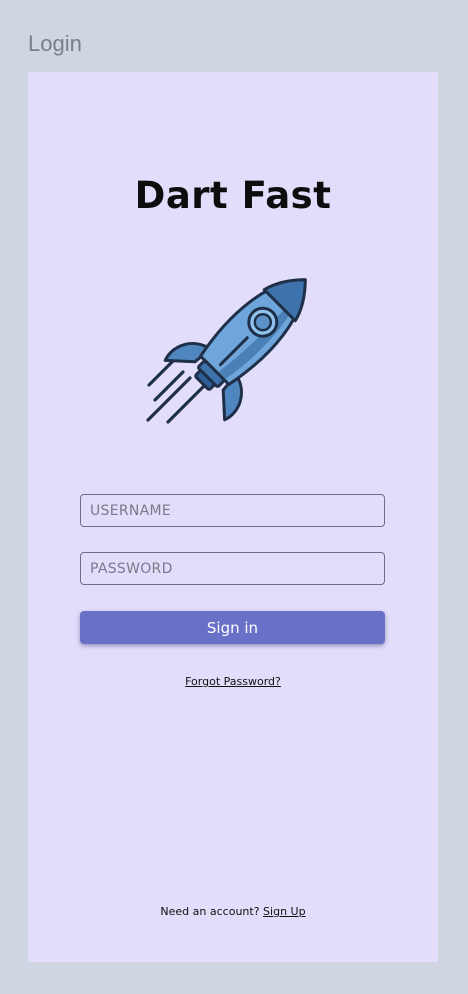  Describe the element at coordinates (284, 911) in the screenshot. I see `sign-up-link: Sign Up` at that location.